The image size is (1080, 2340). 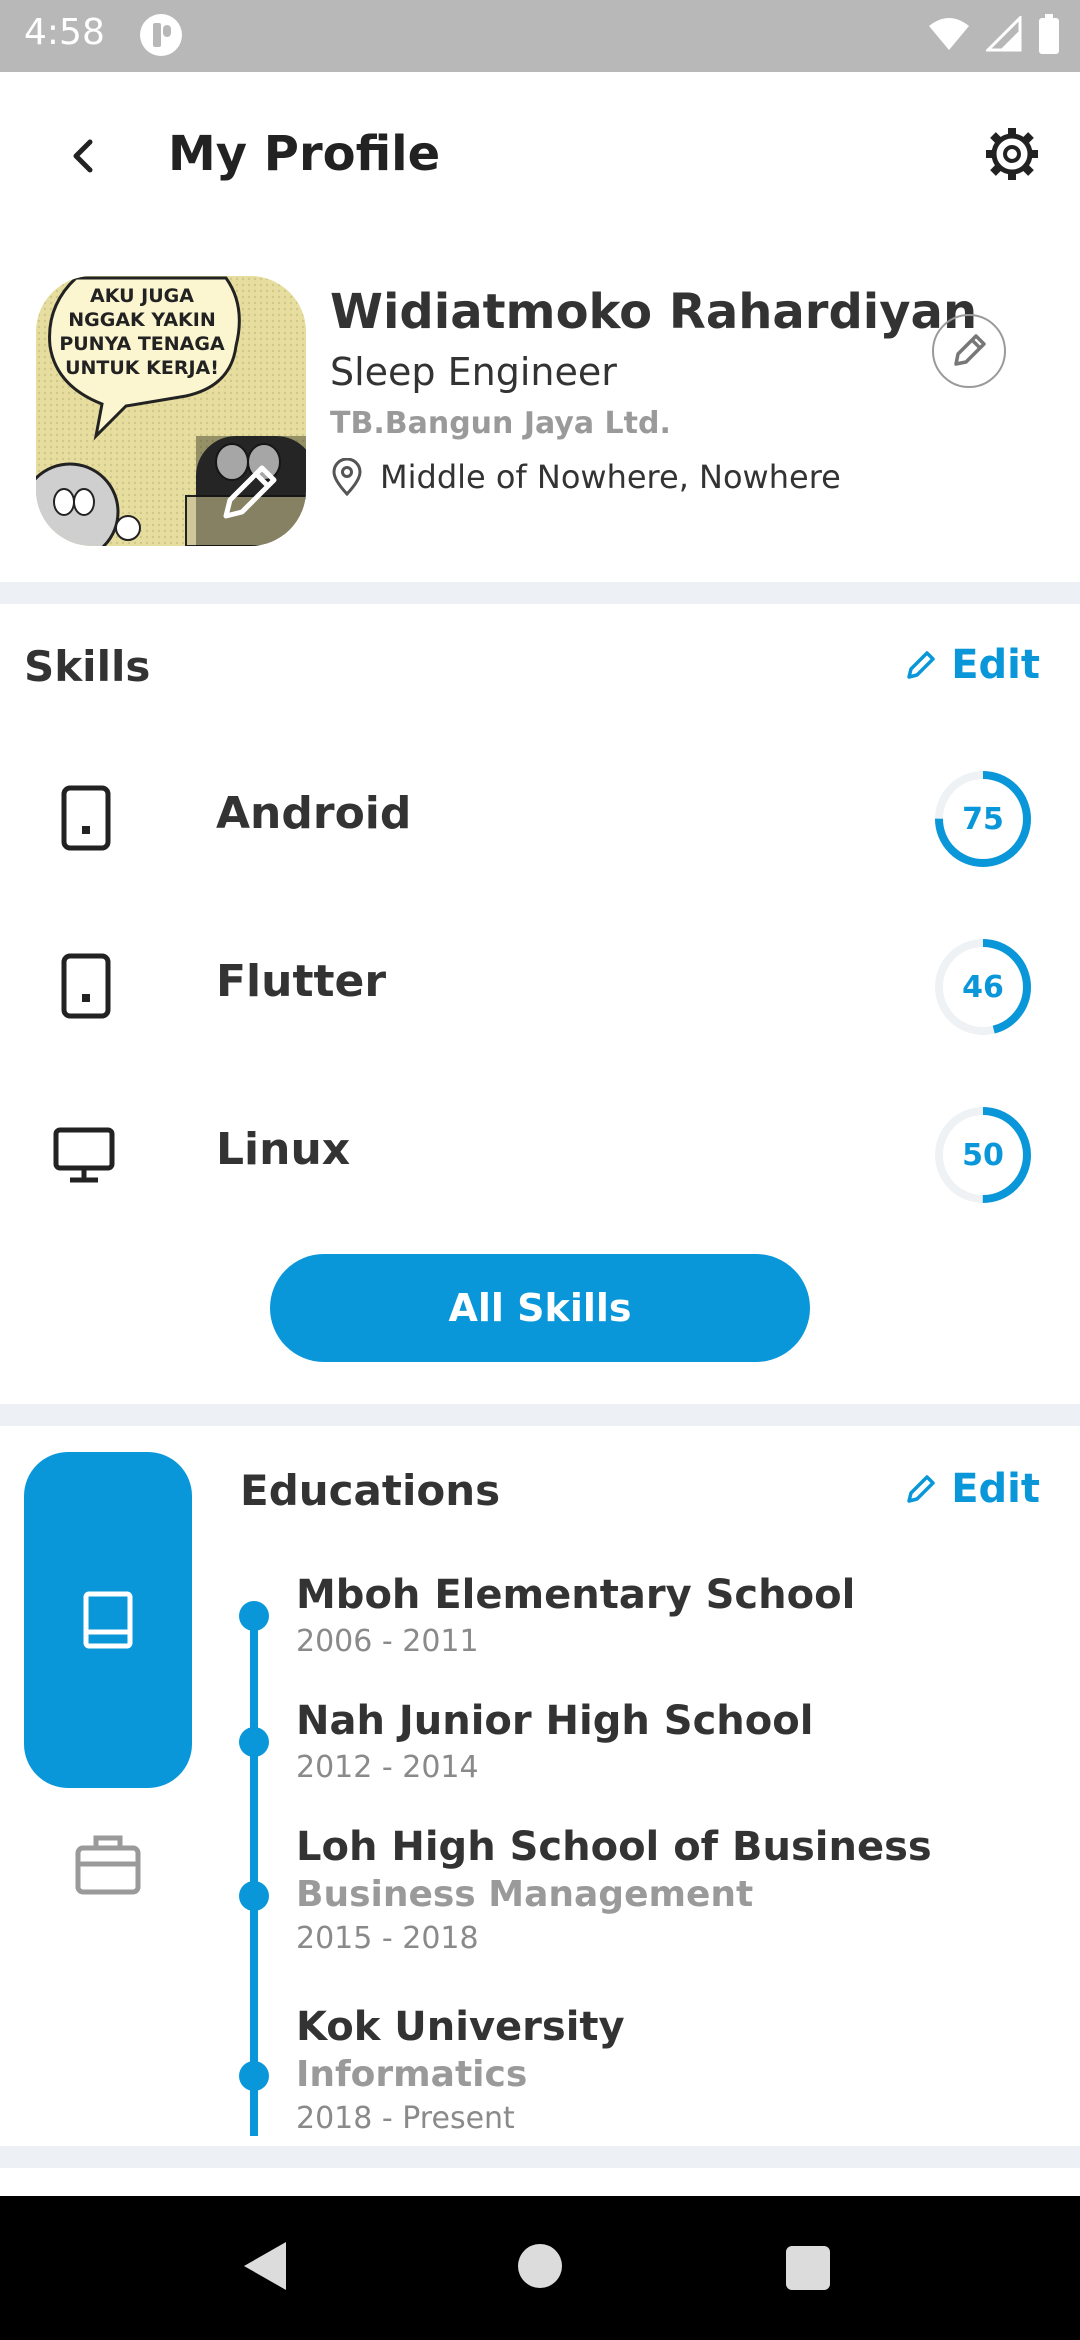 I want to click on education-years: 2006 - 2011, so click(x=387, y=1641).